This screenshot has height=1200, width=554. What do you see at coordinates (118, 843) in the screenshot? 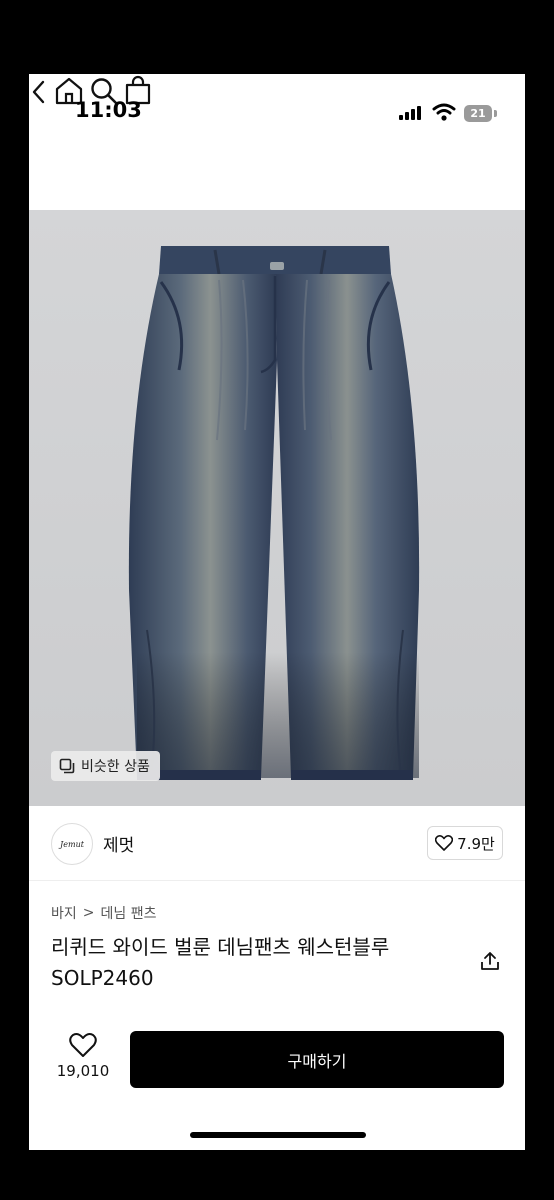
I see `seller-name: 제멋` at bounding box center [118, 843].